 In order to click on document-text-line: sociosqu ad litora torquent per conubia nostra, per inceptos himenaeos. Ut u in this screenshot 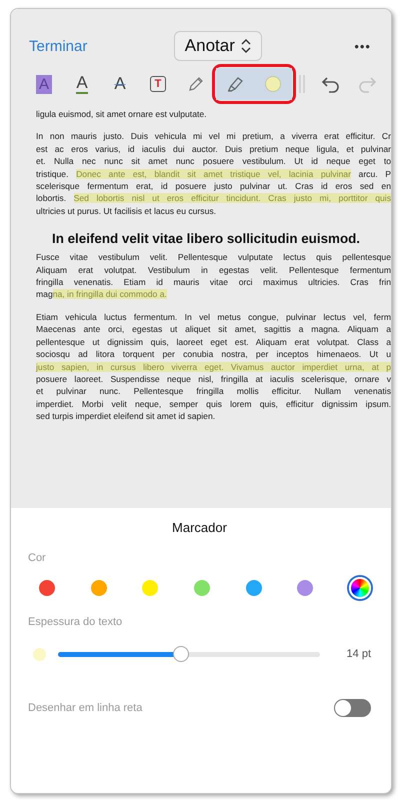, I will do `click(213, 354)`.